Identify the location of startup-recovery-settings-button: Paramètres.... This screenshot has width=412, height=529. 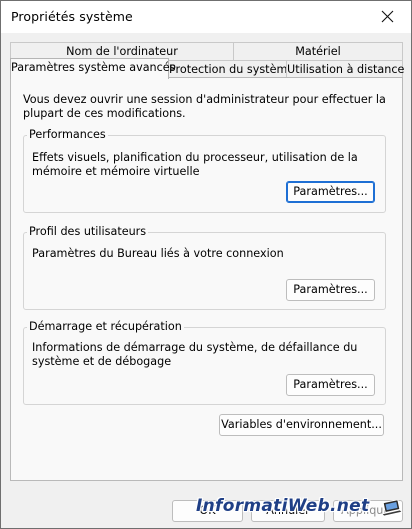
(330, 385).